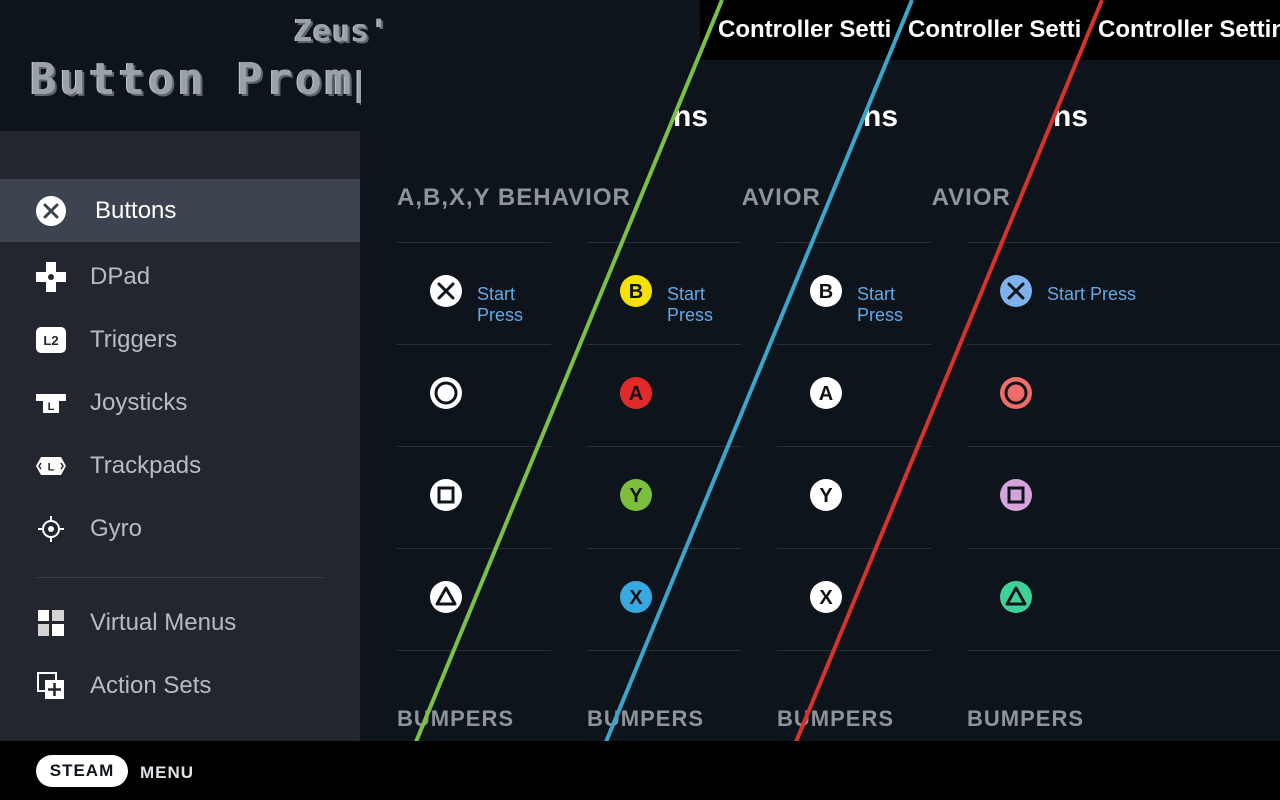  What do you see at coordinates (136, 210) in the screenshot?
I see `sidebar-item-label: Buttons` at bounding box center [136, 210].